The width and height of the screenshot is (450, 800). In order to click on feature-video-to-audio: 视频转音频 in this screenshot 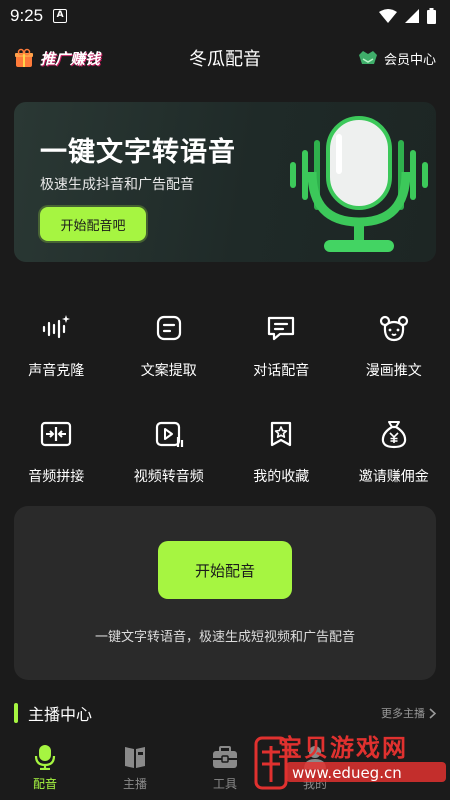, I will do `click(169, 449)`.